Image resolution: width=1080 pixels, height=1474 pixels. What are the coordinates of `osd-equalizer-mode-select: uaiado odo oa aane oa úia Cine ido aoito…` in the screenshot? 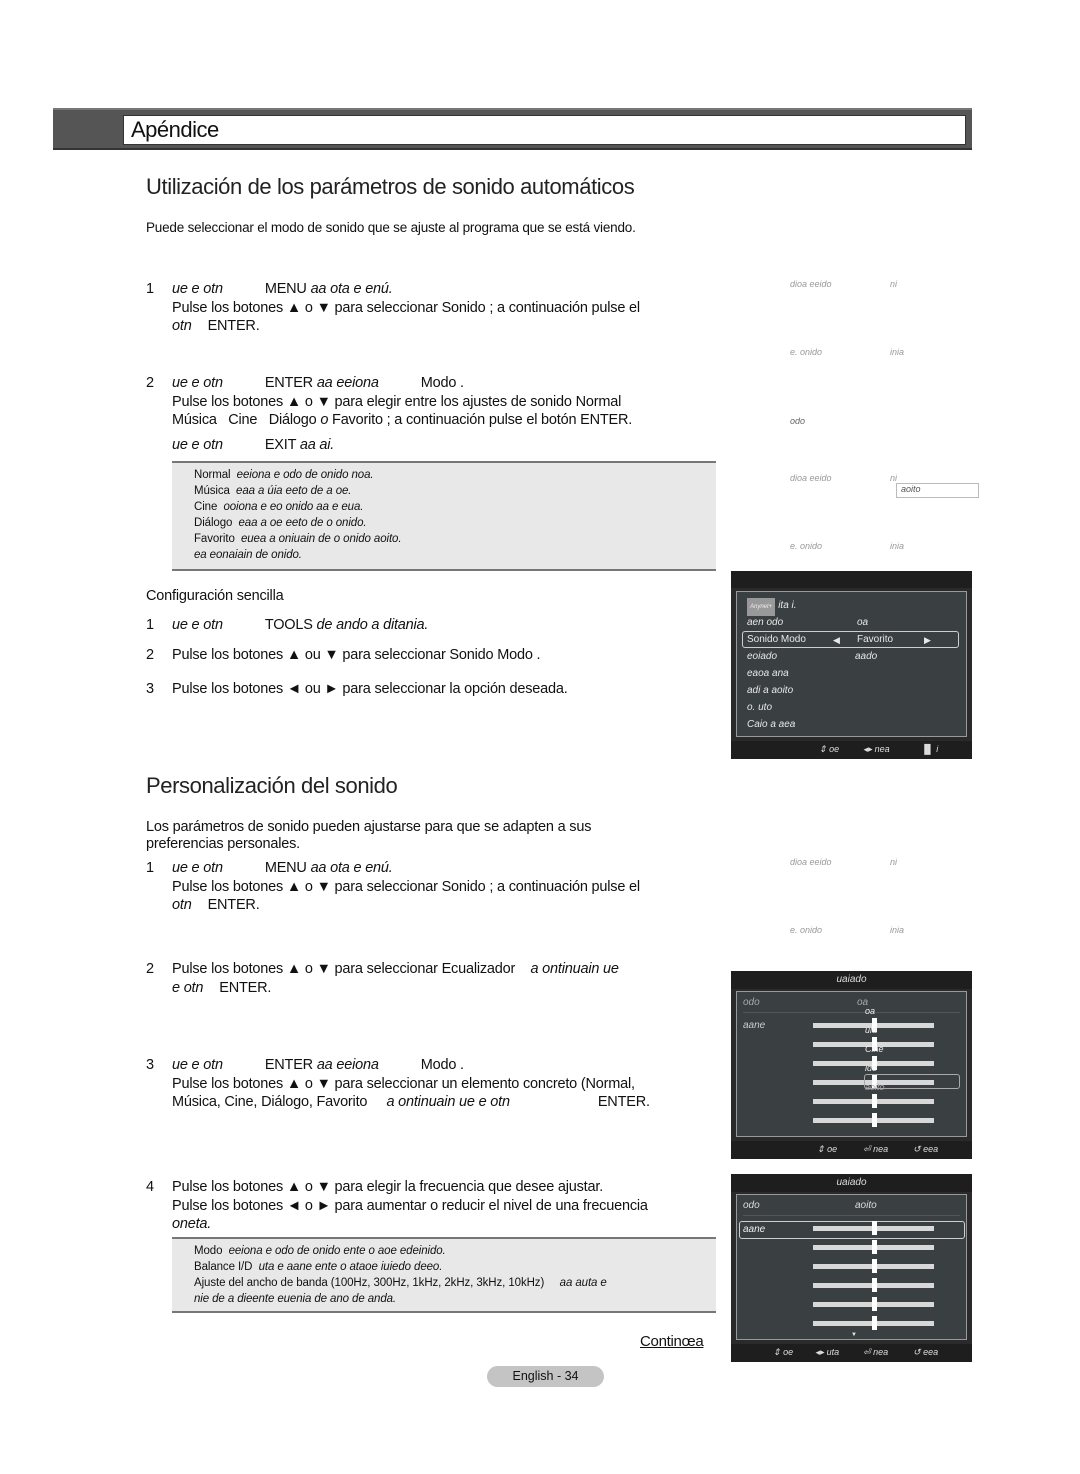 It's located at (851, 1065).